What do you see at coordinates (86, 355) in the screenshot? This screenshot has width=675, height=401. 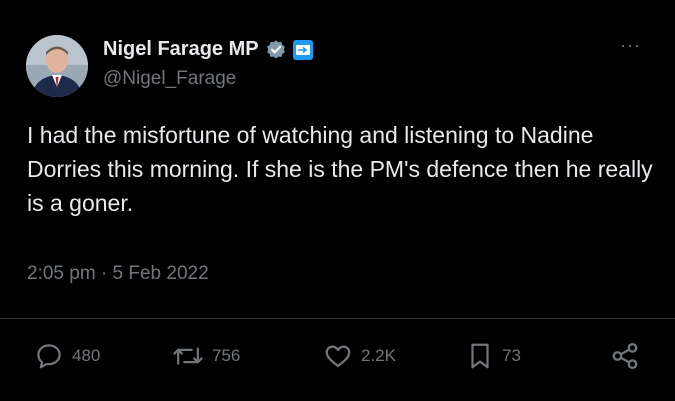 I see `reply-count: 480` at bounding box center [86, 355].